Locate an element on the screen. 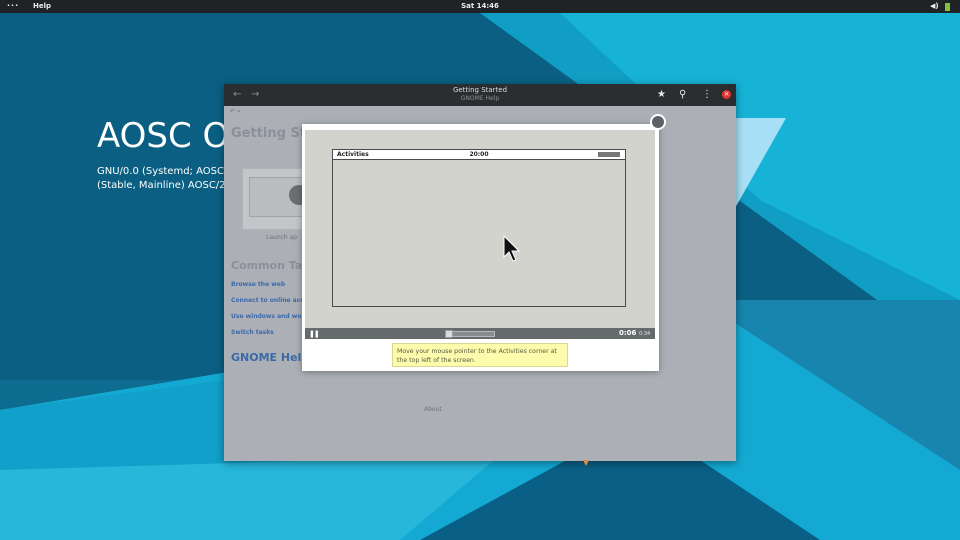  star-icon: ★ is located at coordinates (661, 94).